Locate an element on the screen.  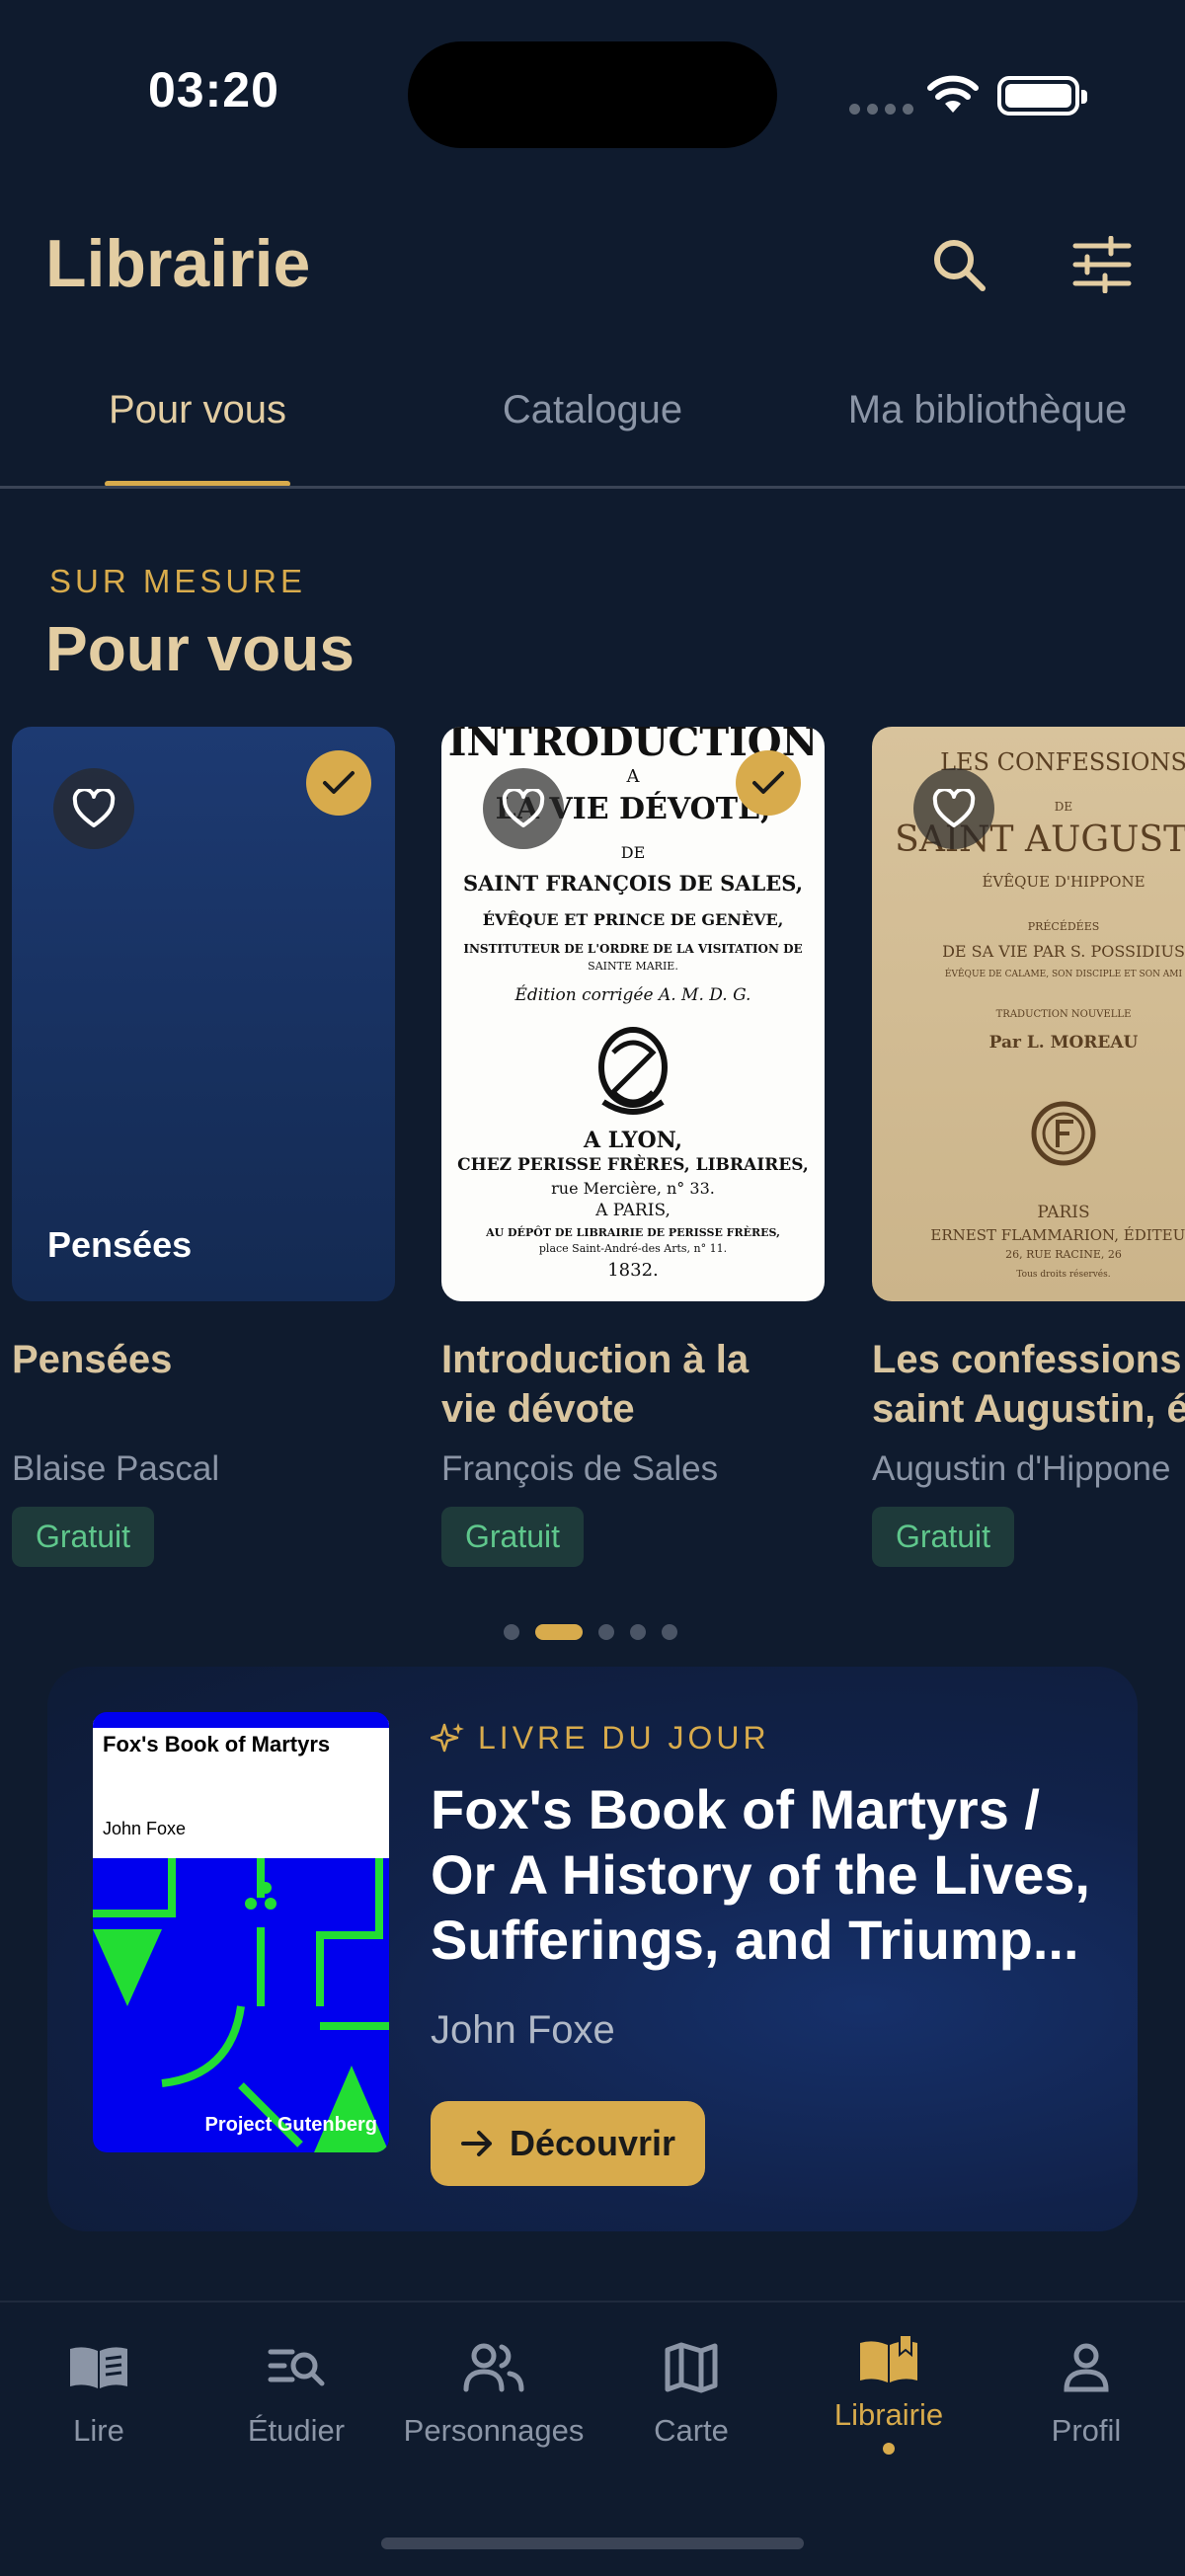
search-button is located at coordinates (959, 264).